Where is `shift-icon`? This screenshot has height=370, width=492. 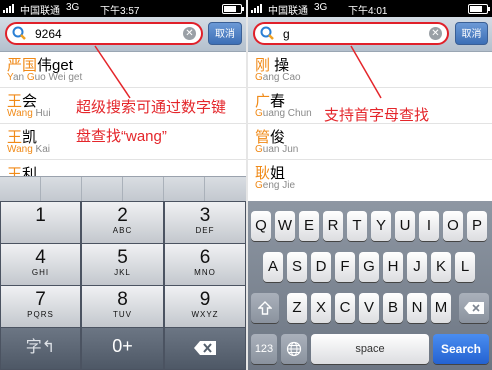
shift-icon is located at coordinates (265, 308).